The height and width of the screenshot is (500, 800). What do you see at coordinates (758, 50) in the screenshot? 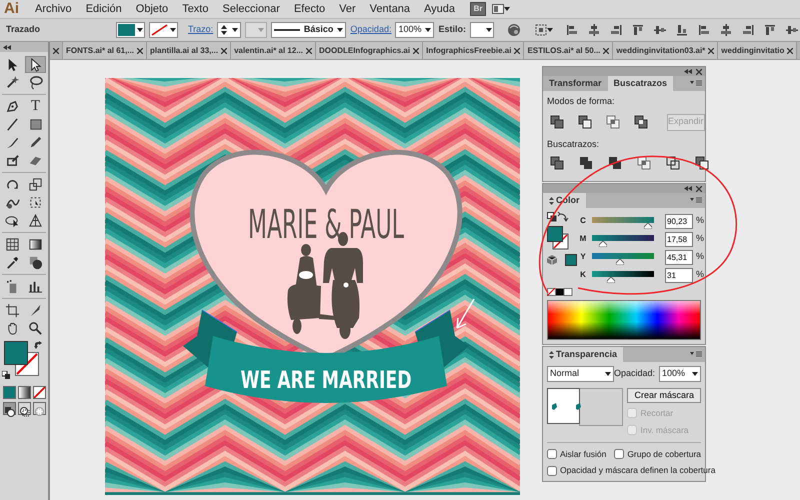
I see `document-tab: weddinginvitatio` at bounding box center [758, 50].